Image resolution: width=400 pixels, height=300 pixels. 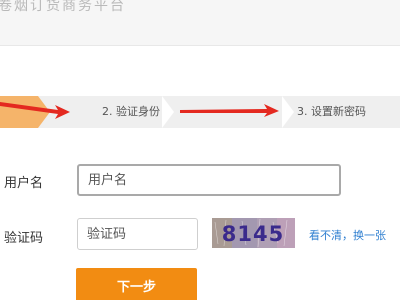 What do you see at coordinates (24, 183) in the screenshot?
I see `username-label: 用户名` at bounding box center [24, 183].